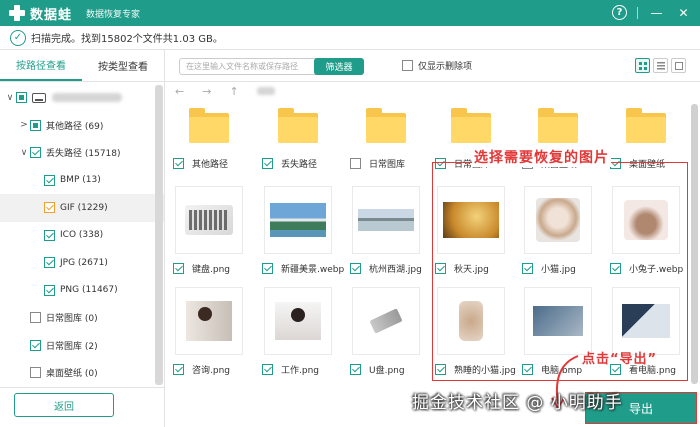  I want to click on file-item: 新疆美景.webp, so click(302, 230).